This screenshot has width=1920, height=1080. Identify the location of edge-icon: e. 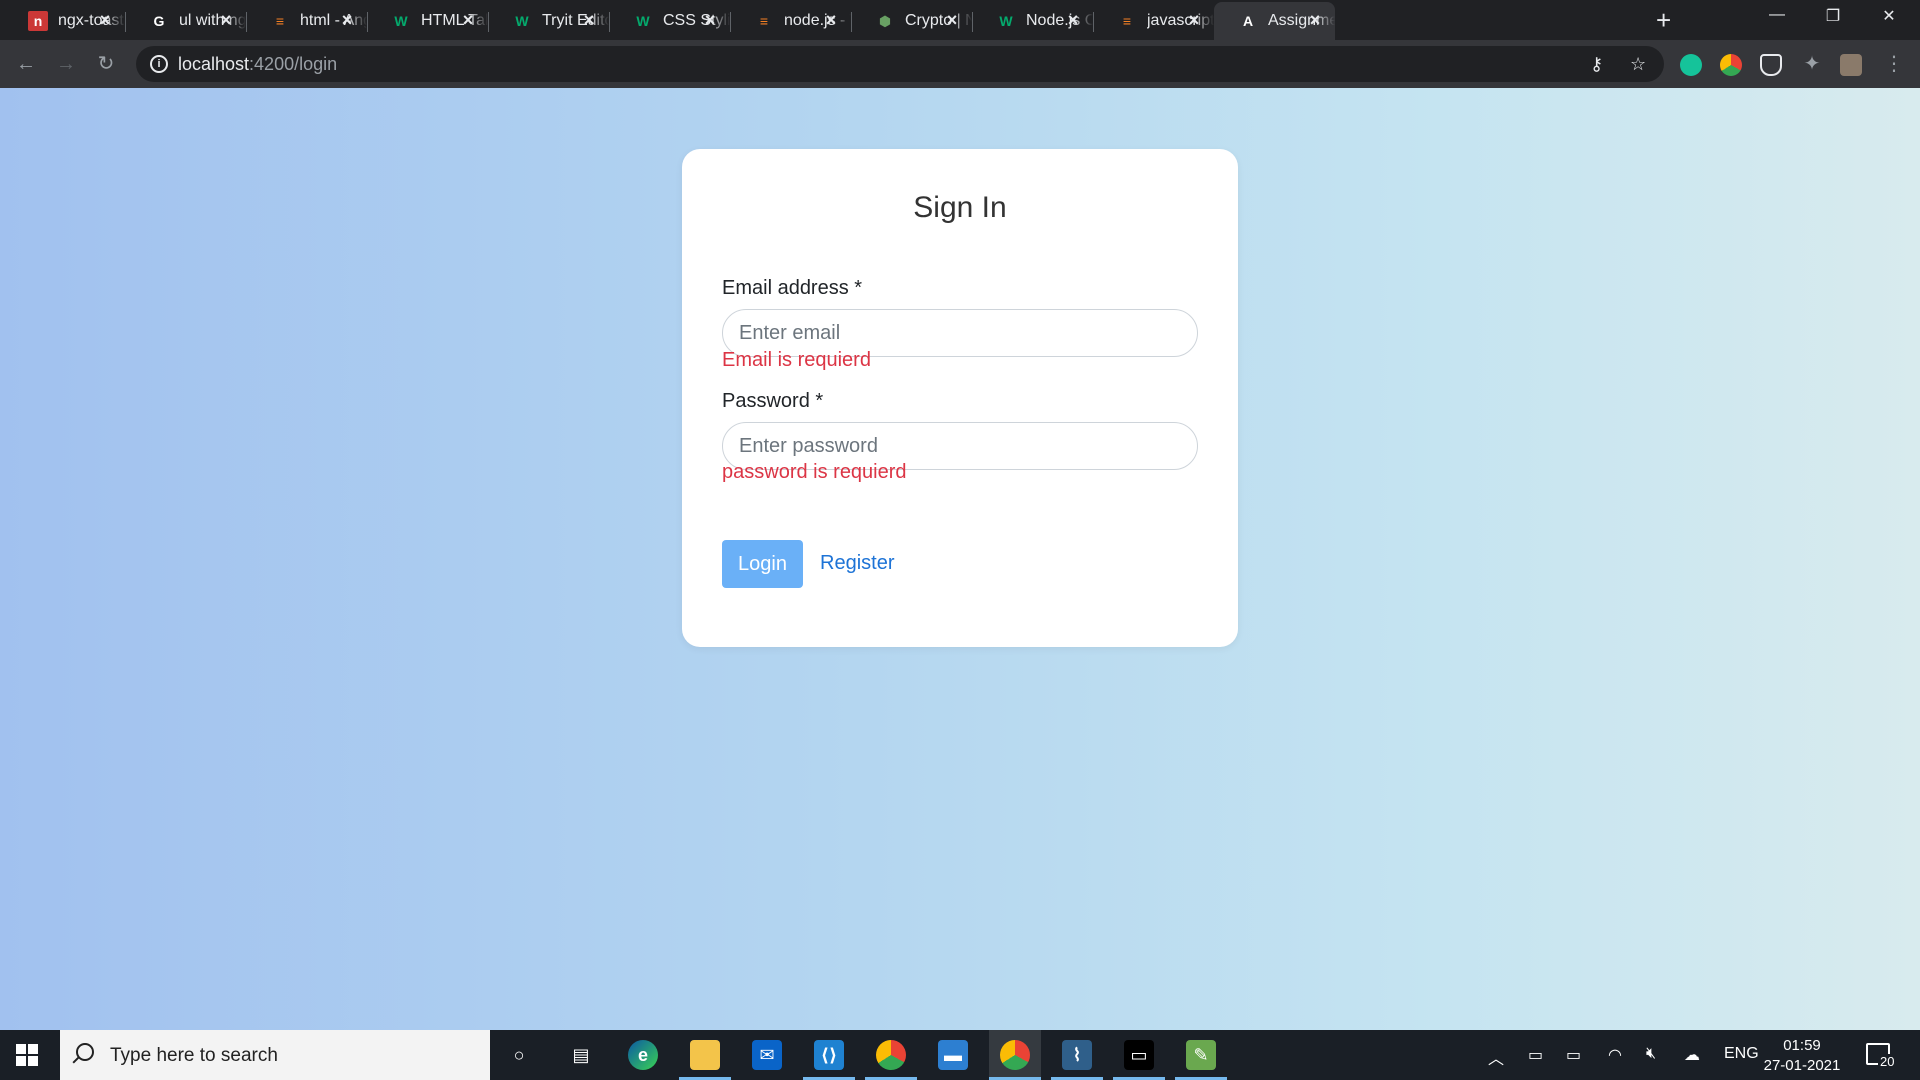
(643, 1055).